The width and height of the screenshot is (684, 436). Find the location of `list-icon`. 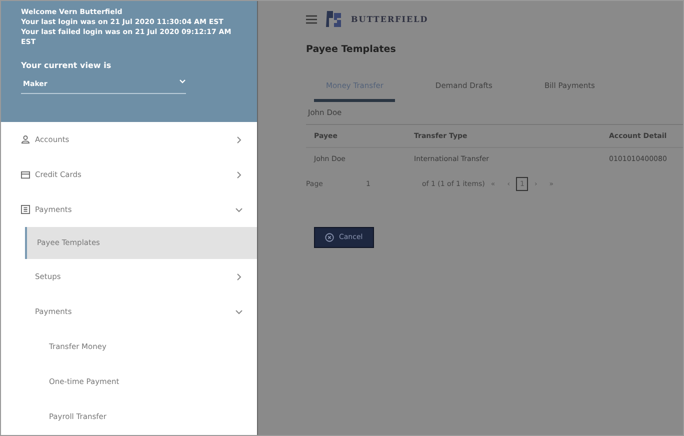

list-icon is located at coordinates (25, 209).